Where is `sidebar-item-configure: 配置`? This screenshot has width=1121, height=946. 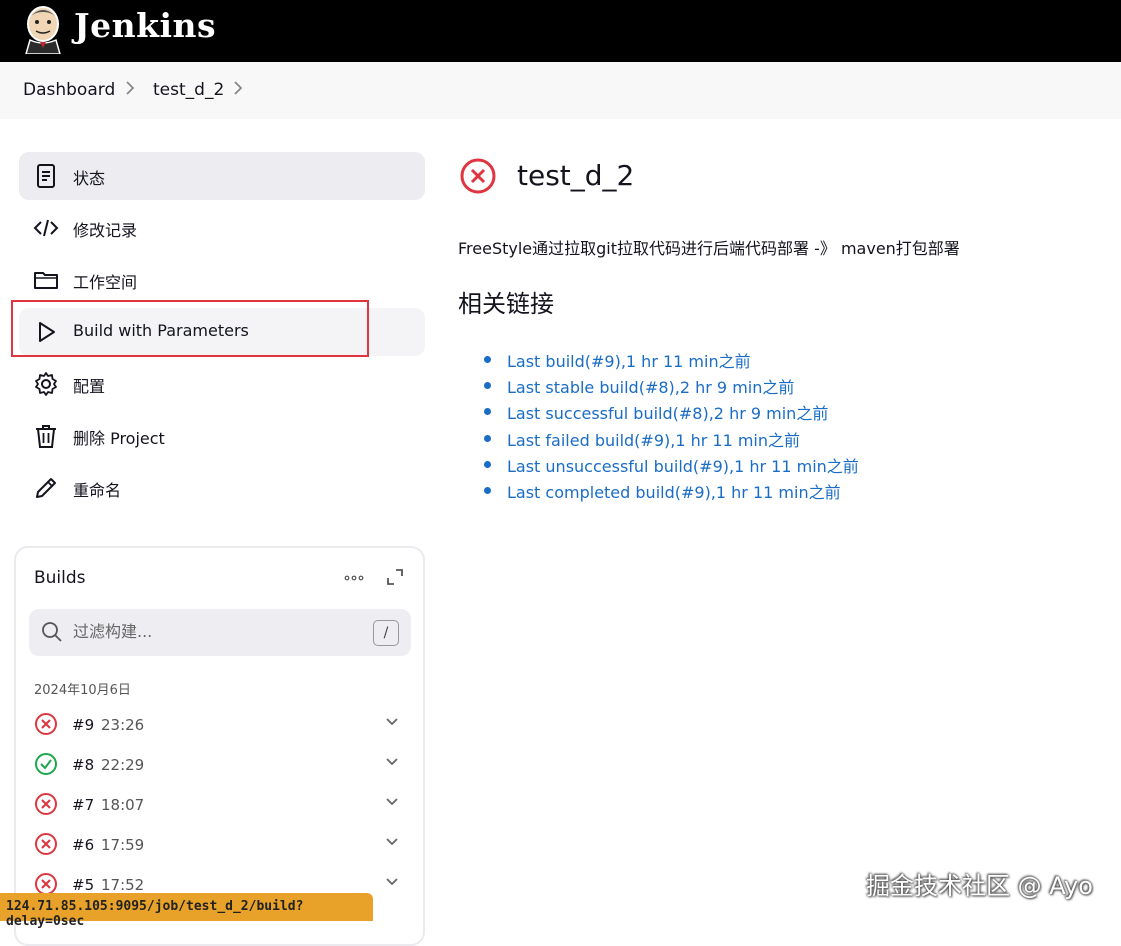 sidebar-item-configure: 配置 is located at coordinates (222, 384).